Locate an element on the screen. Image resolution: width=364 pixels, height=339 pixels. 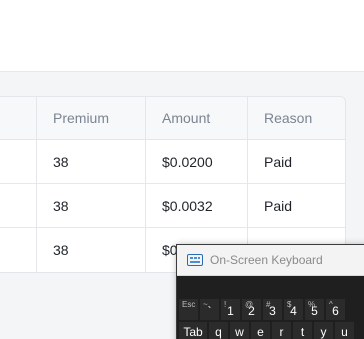
column-header-reason: Reason is located at coordinates (288, 118).